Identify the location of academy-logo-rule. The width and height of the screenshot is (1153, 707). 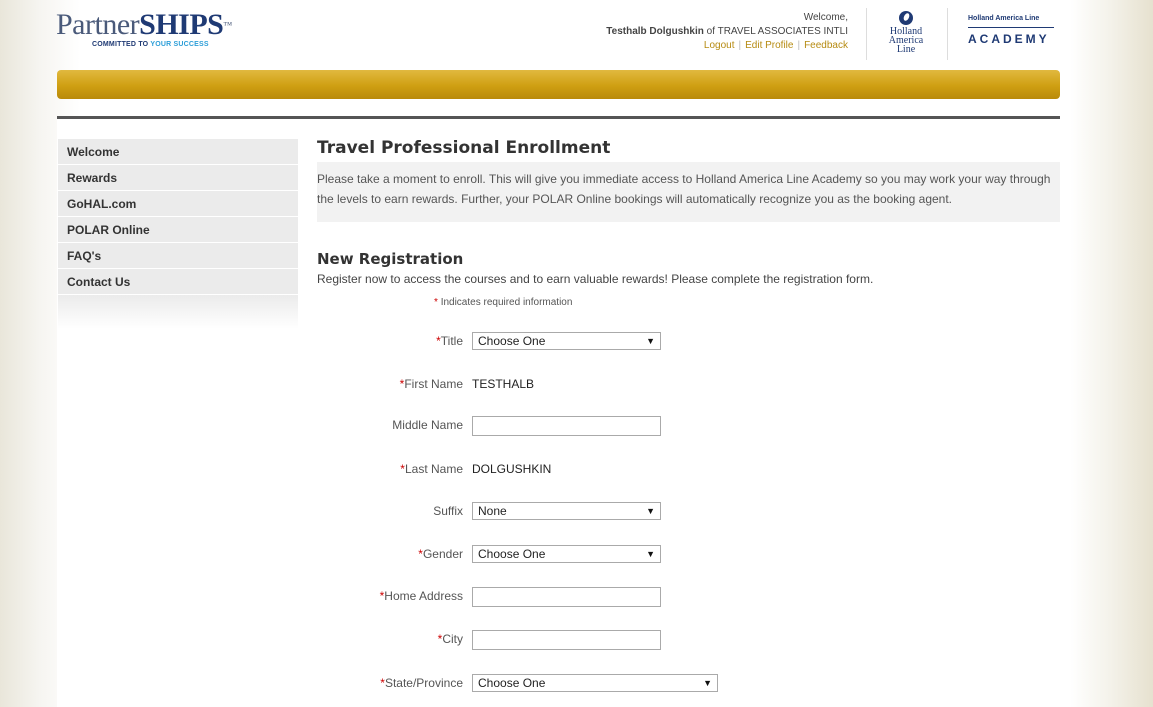
(1011, 27).